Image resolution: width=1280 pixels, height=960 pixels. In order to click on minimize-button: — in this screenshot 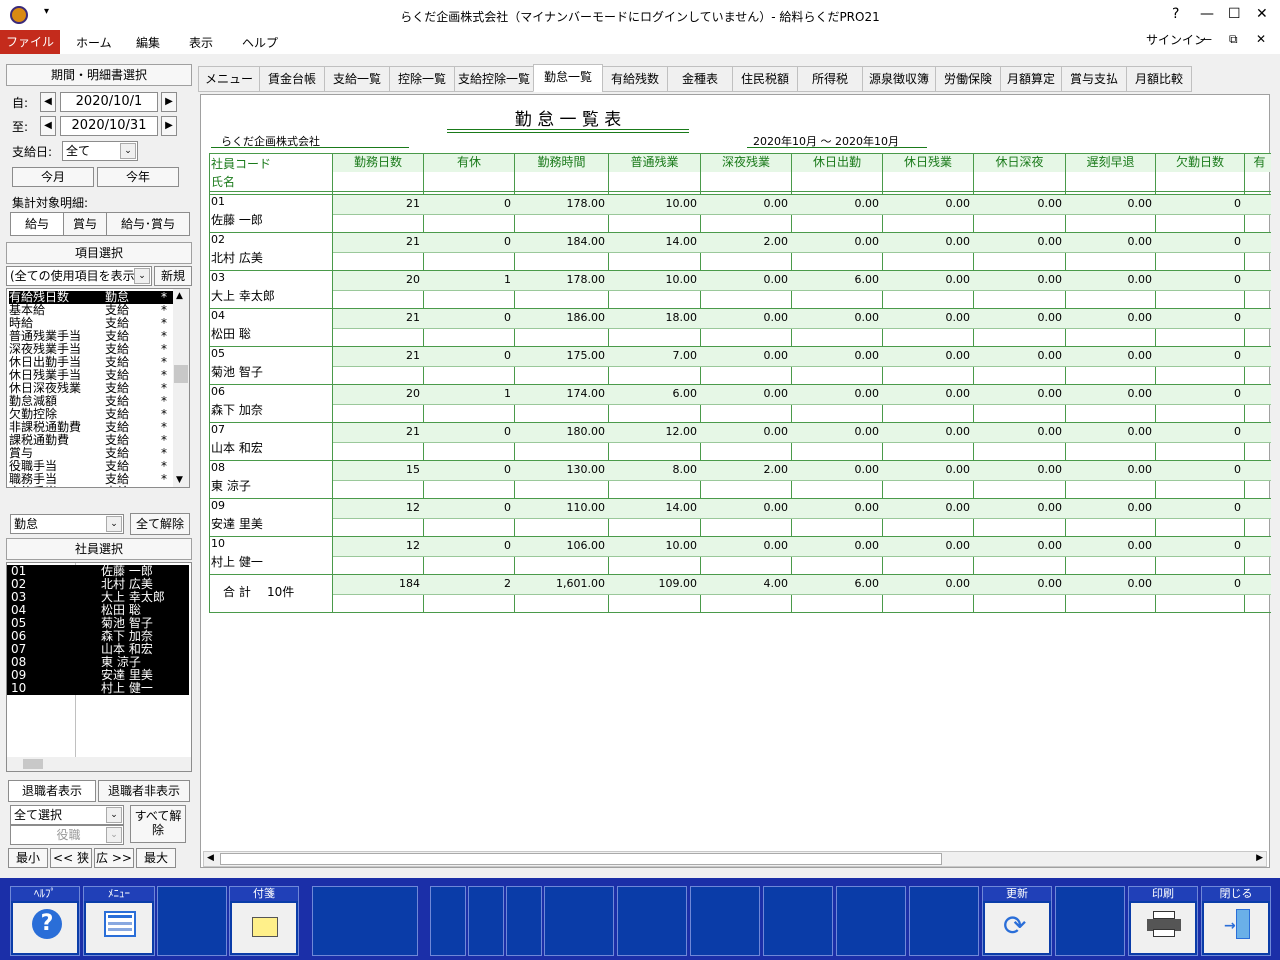, I will do `click(1207, 14)`.